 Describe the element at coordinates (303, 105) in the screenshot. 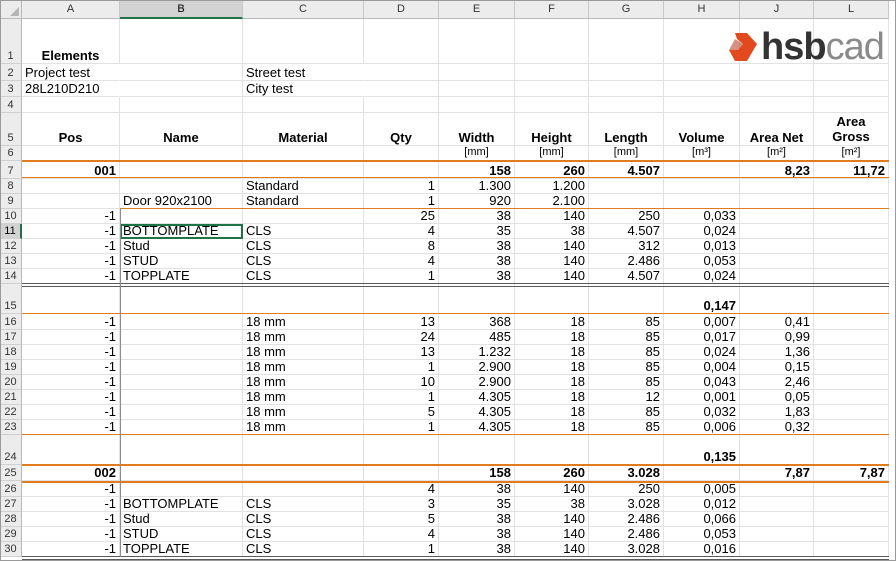

I see `cell-c4` at that location.